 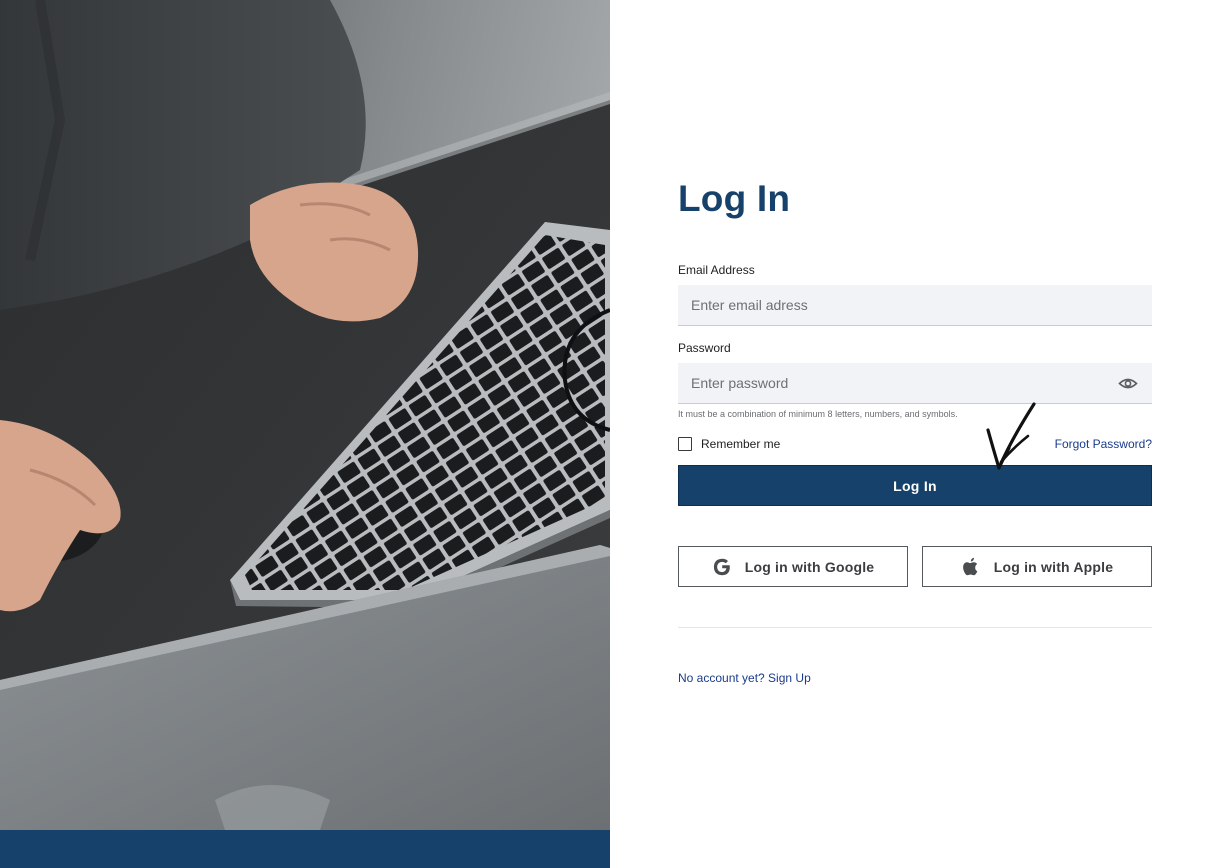 I want to click on apple-login-button: Log in with Apple, so click(x=1037, y=566).